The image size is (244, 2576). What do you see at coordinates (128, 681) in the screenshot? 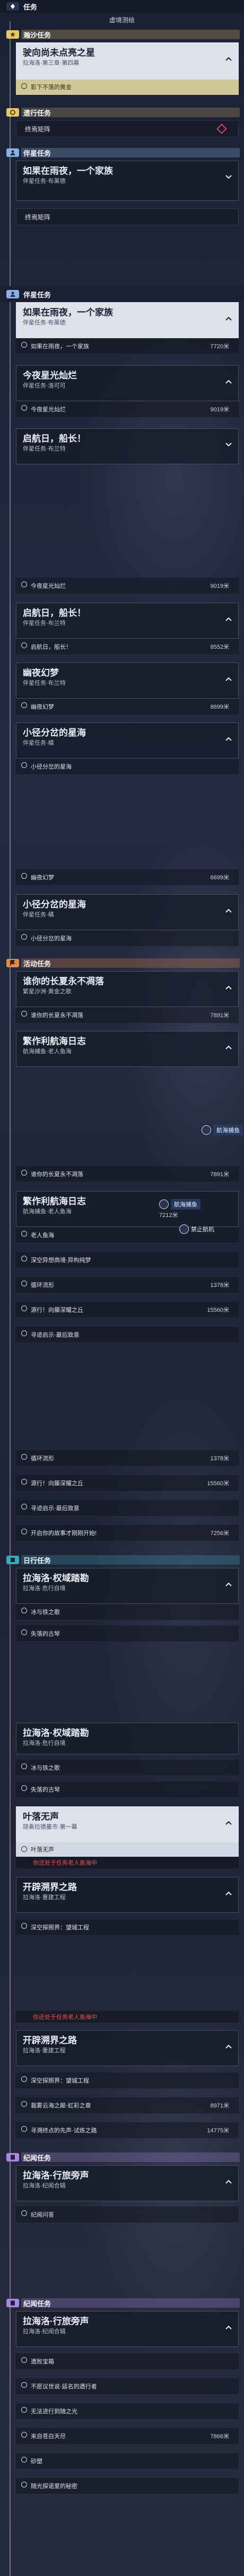
I see `quest-card-q5: 幽夜幻梦 伴星任务·布兰特` at bounding box center [128, 681].